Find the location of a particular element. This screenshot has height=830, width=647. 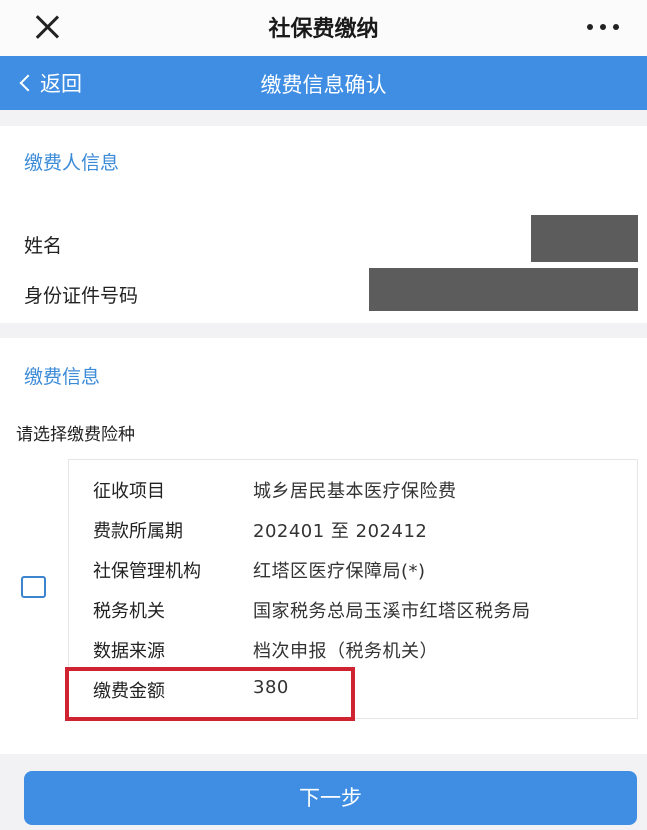

row-label: 税务机关 is located at coordinates (129, 611).